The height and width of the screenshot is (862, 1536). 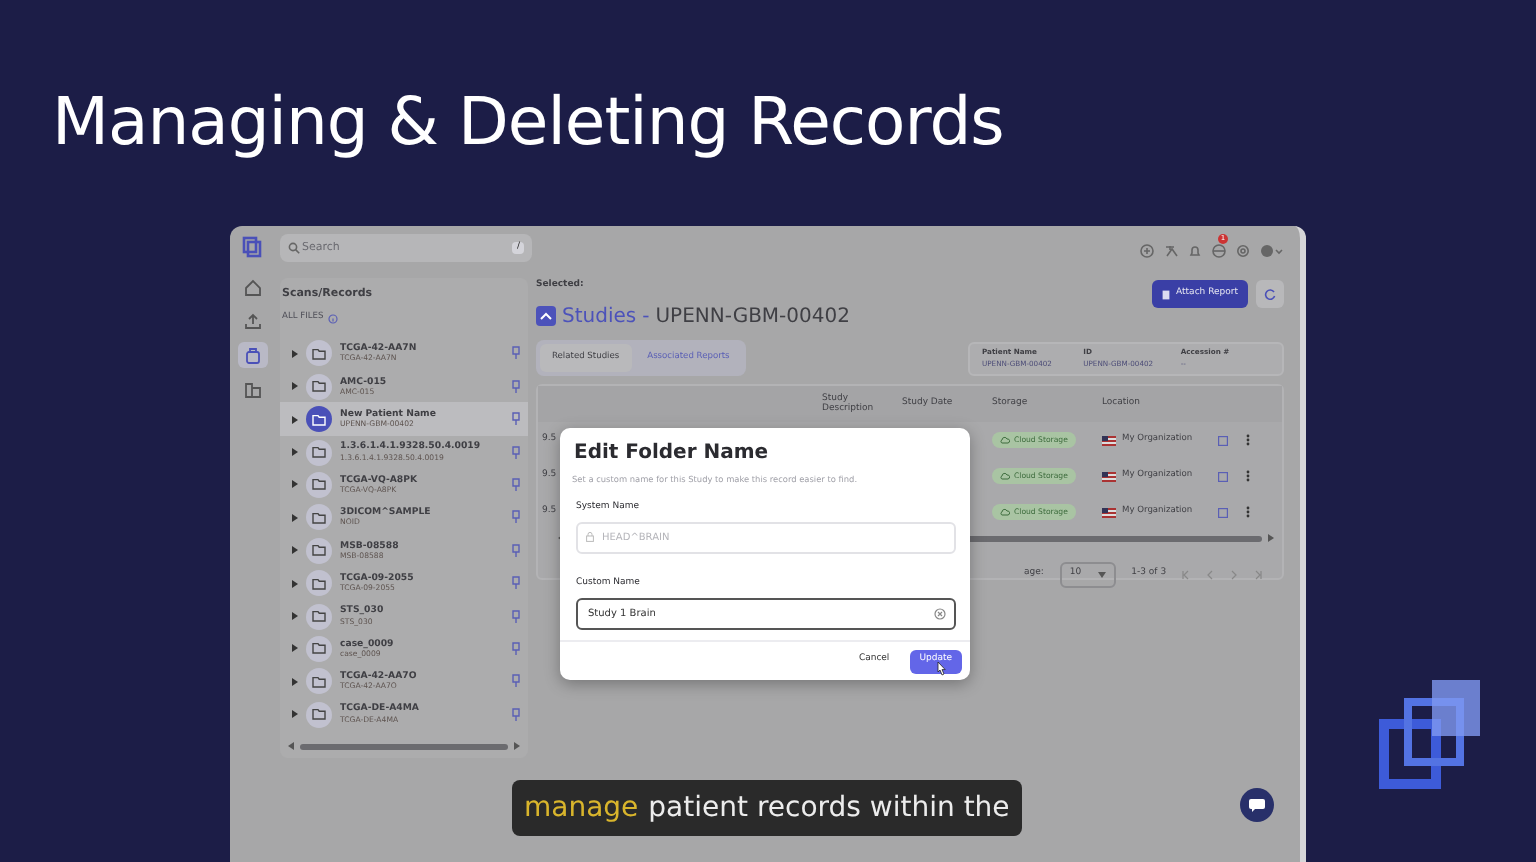 I want to click on highlighted-word: manage, so click(x=581, y=808).